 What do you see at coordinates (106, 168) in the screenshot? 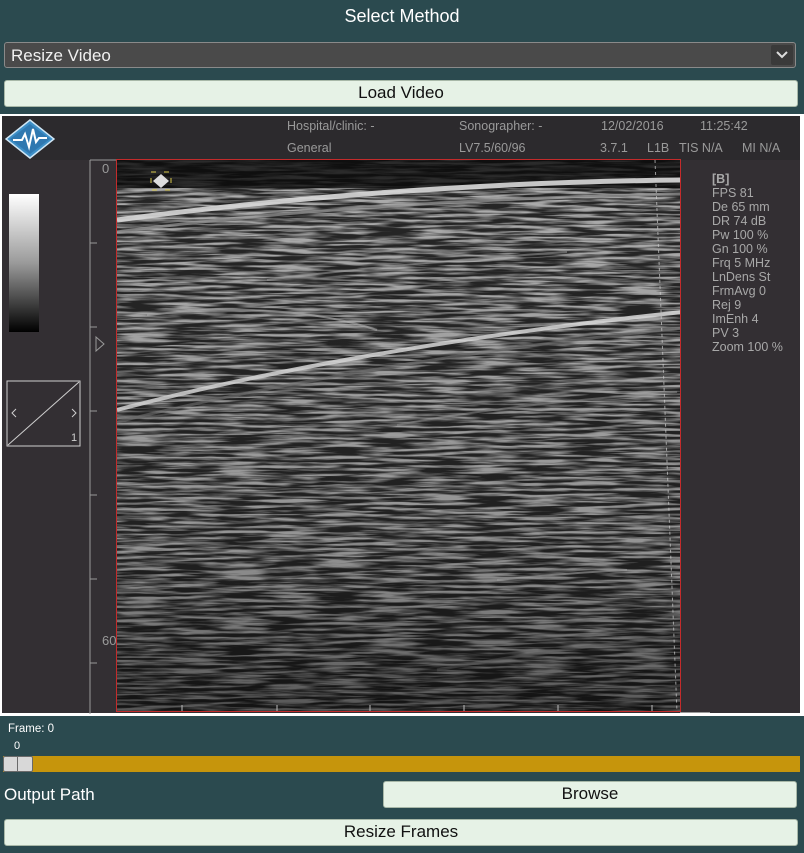
I see `depth-label-0: 0` at bounding box center [106, 168].